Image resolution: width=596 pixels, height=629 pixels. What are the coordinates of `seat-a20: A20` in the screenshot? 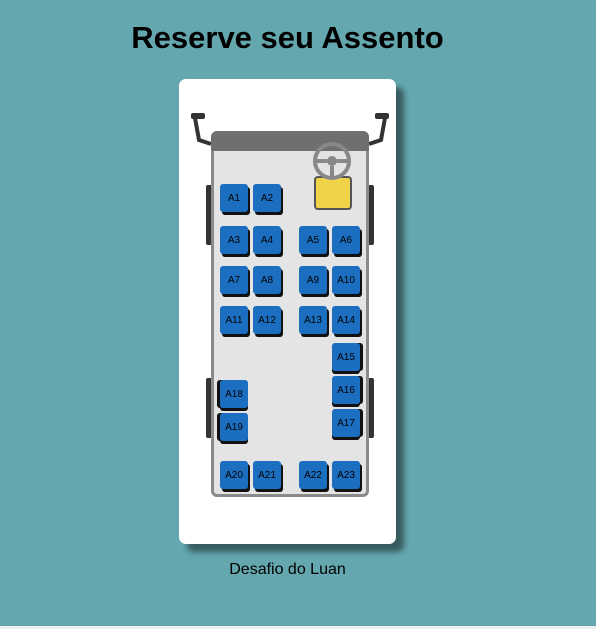 It's located at (234, 475).